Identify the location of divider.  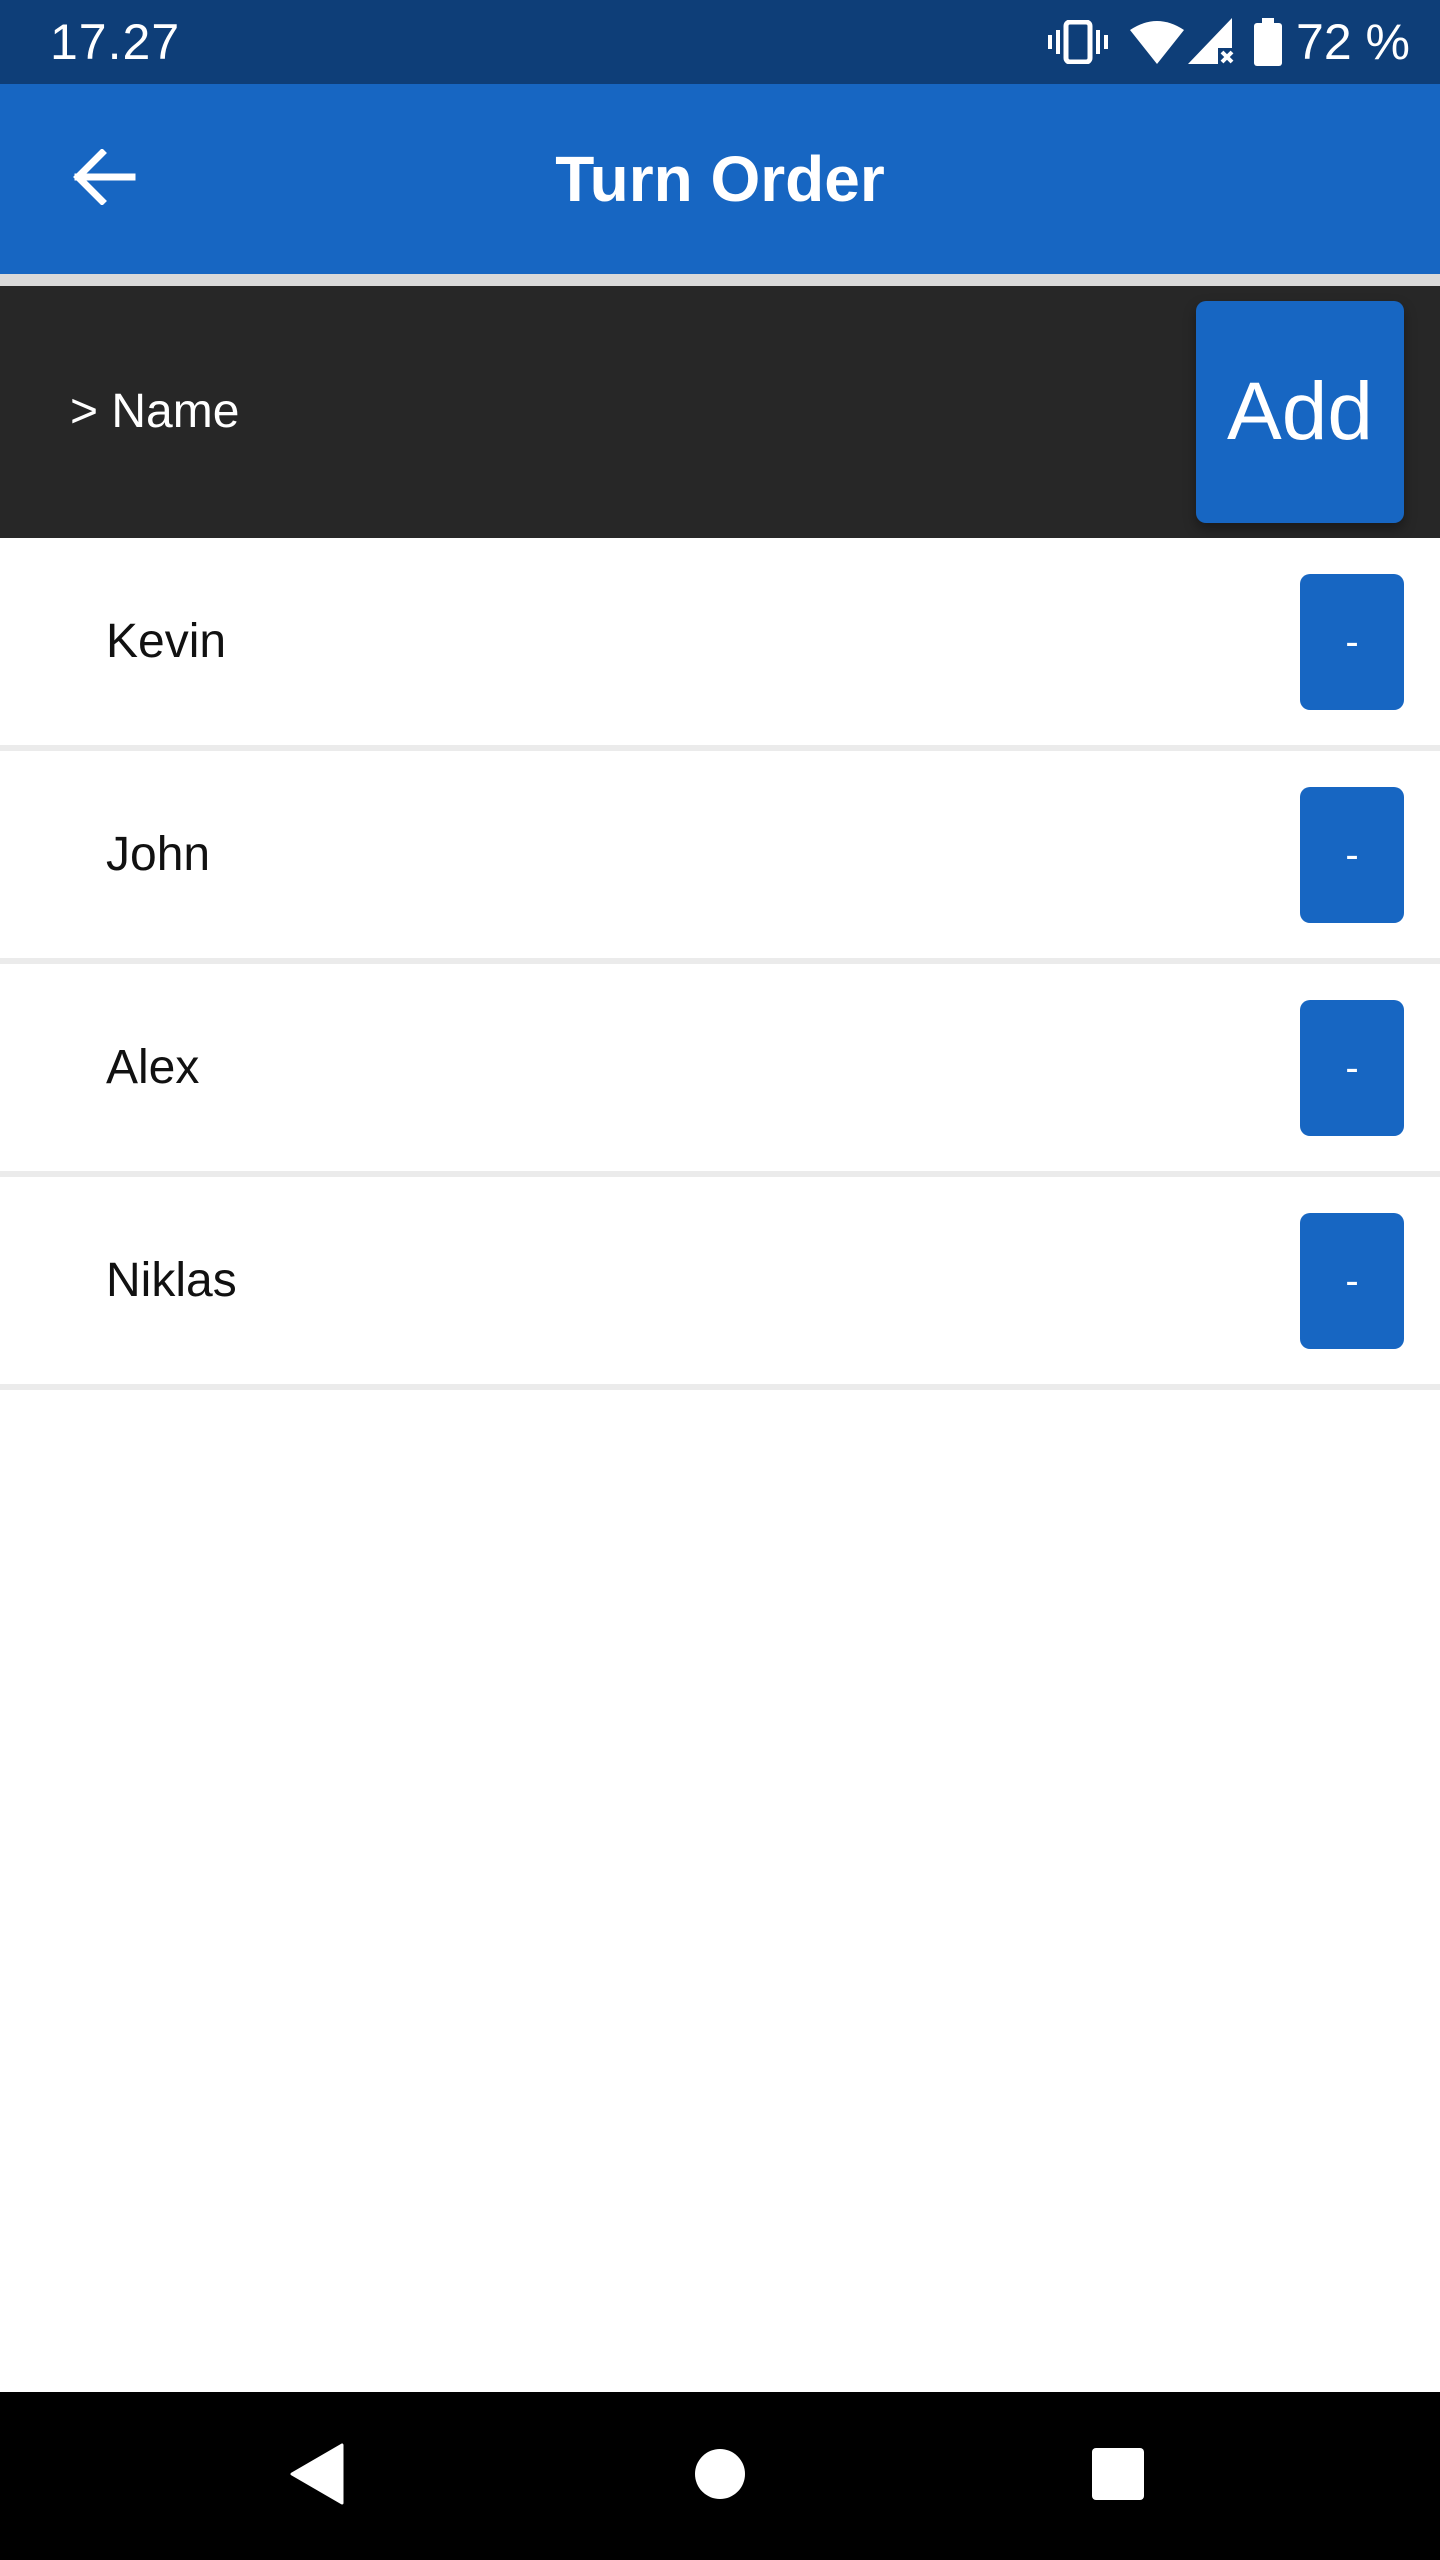
(720, 280).